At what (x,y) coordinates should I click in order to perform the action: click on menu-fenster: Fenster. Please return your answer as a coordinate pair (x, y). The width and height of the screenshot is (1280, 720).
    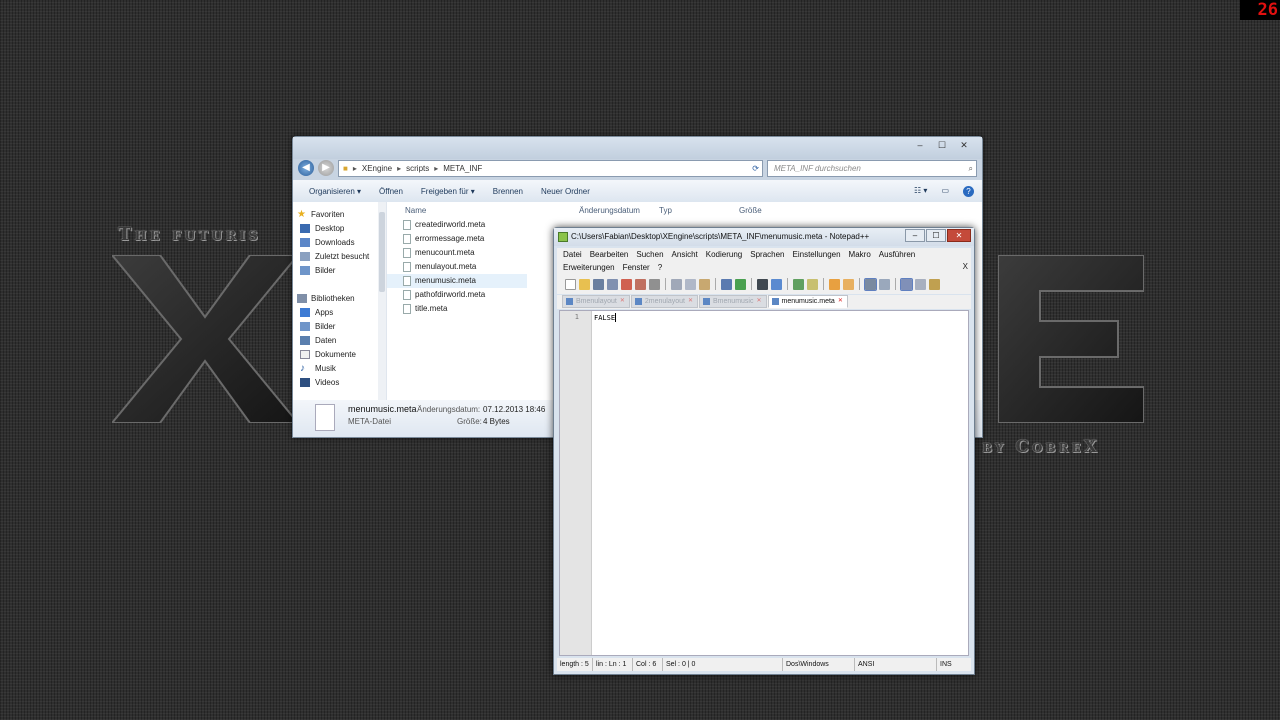
    Looking at the image, I should click on (636, 267).